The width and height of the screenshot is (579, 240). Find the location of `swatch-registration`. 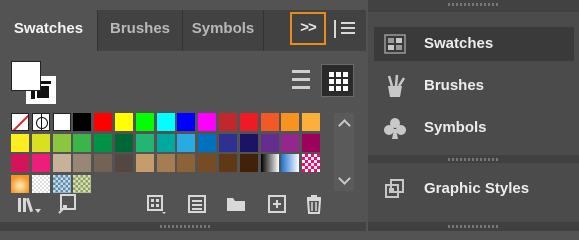

swatch-registration is located at coordinates (40, 122).